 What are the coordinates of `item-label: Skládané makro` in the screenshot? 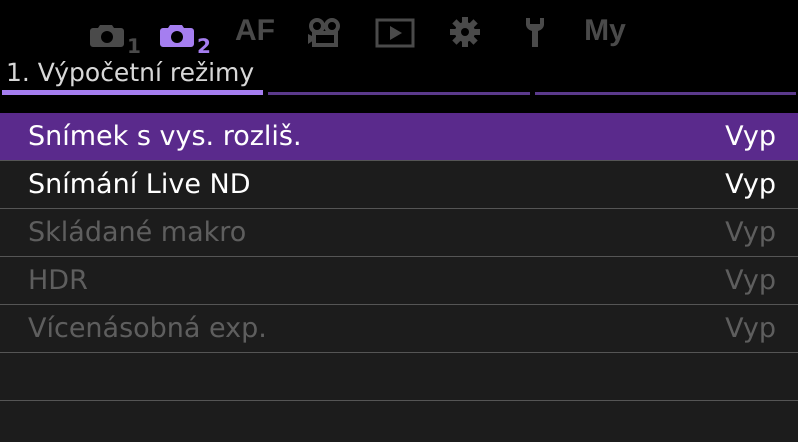 It's located at (137, 232).